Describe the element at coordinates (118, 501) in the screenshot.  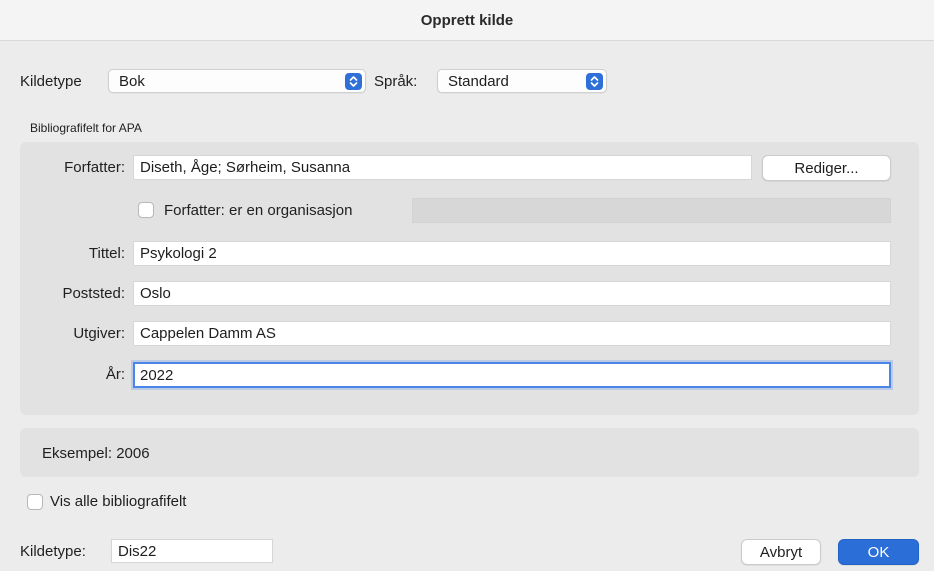
I see `show-all-label: Vis alle bibliografifelt` at that location.